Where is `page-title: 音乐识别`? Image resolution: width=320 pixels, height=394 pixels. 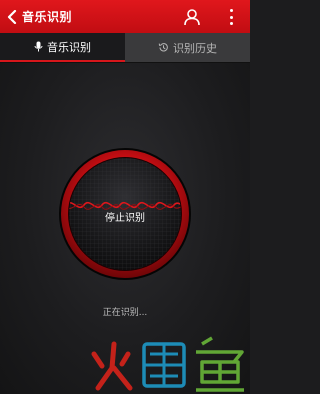
page-title: 音乐识别 is located at coordinates (47, 17).